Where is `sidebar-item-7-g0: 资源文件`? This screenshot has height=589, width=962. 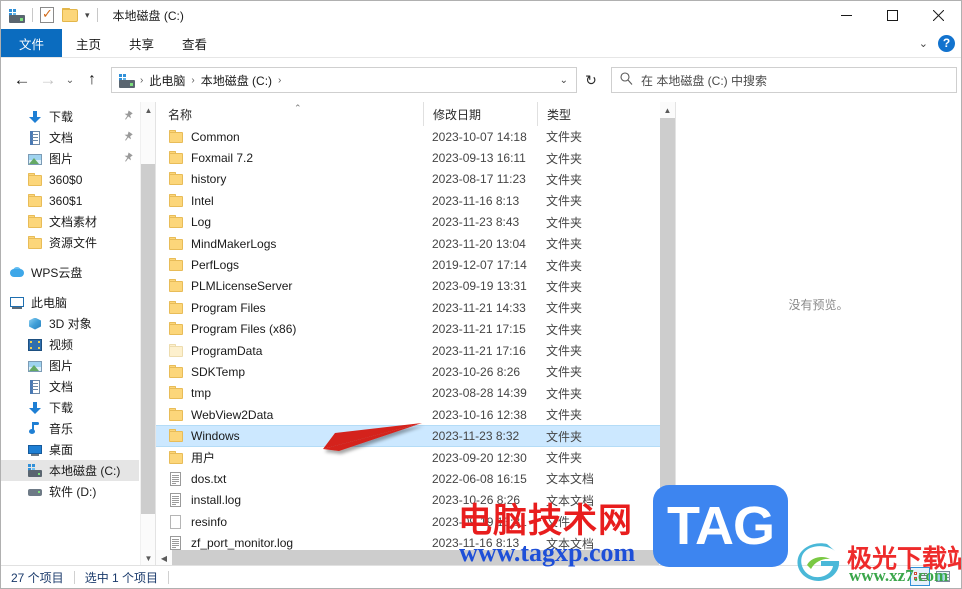 sidebar-item-7-g0: 资源文件 is located at coordinates (70, 242).